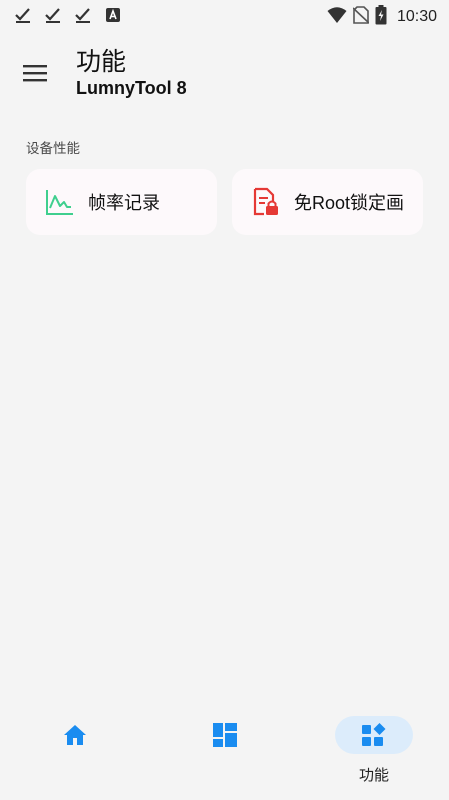  What do you see at coordinates (53, 149) in the screenshot?
I see `section-label-device-performance: 设备性能` at bounding box center [53, 149].